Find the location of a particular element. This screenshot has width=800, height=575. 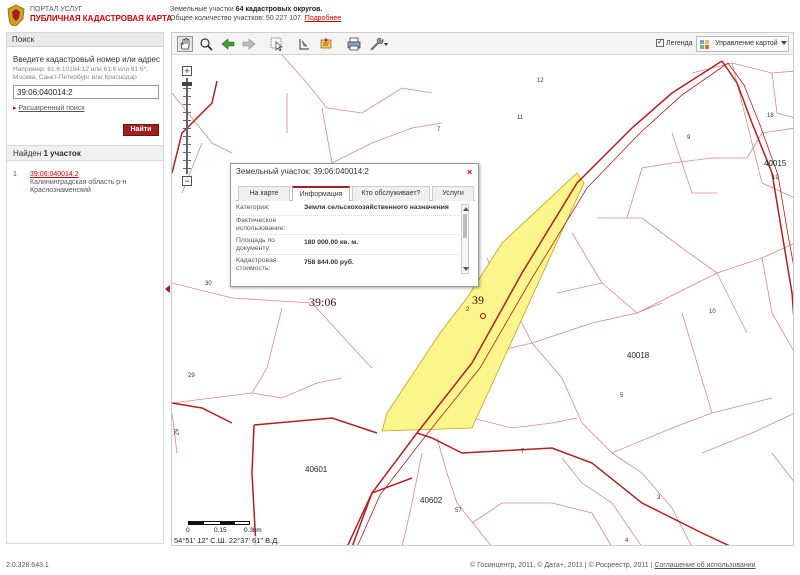

legend-toggle: Легенда is located at coordinates (674, 42).